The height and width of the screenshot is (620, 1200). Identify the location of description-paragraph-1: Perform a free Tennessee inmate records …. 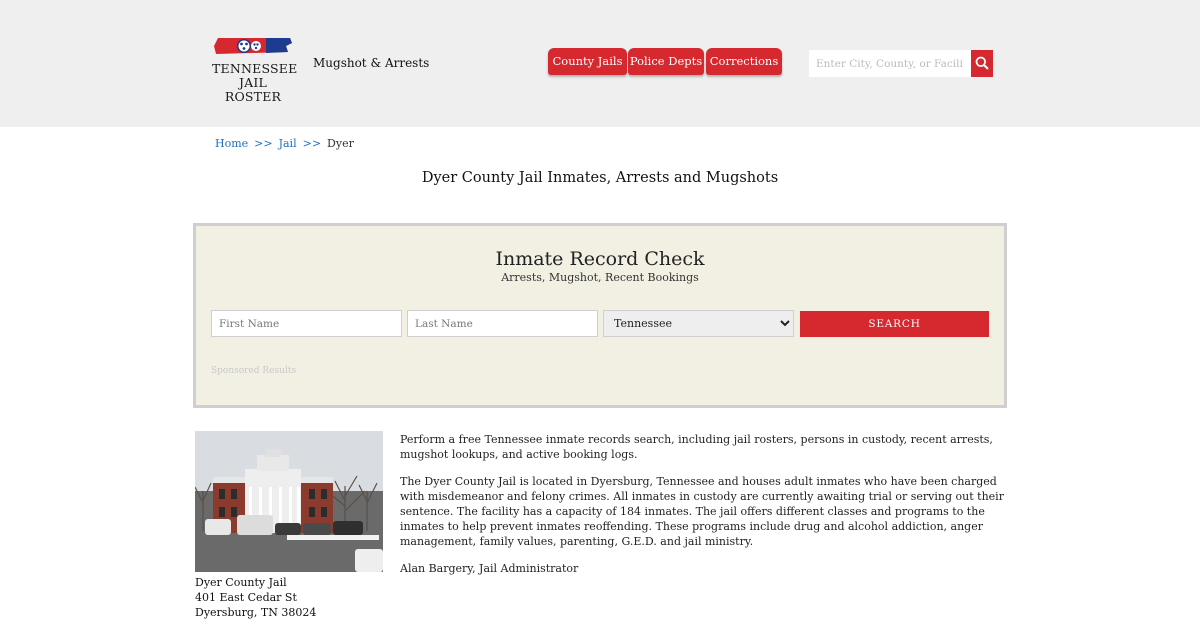
(696, 447).